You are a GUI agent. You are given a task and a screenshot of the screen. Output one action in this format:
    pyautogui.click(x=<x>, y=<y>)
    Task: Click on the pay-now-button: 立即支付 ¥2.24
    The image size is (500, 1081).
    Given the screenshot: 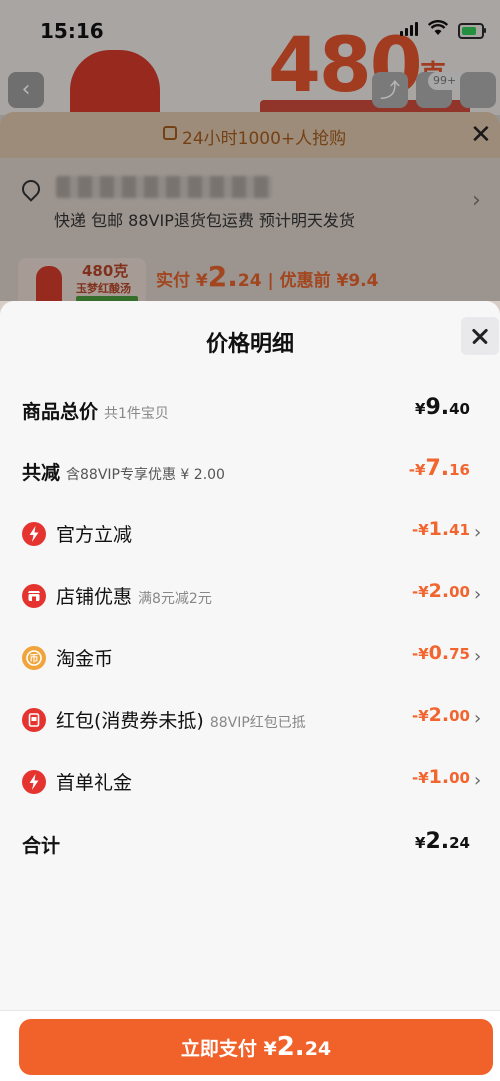 What is the action you would take?
    pyautogui.click(x=256, y=1047)
    